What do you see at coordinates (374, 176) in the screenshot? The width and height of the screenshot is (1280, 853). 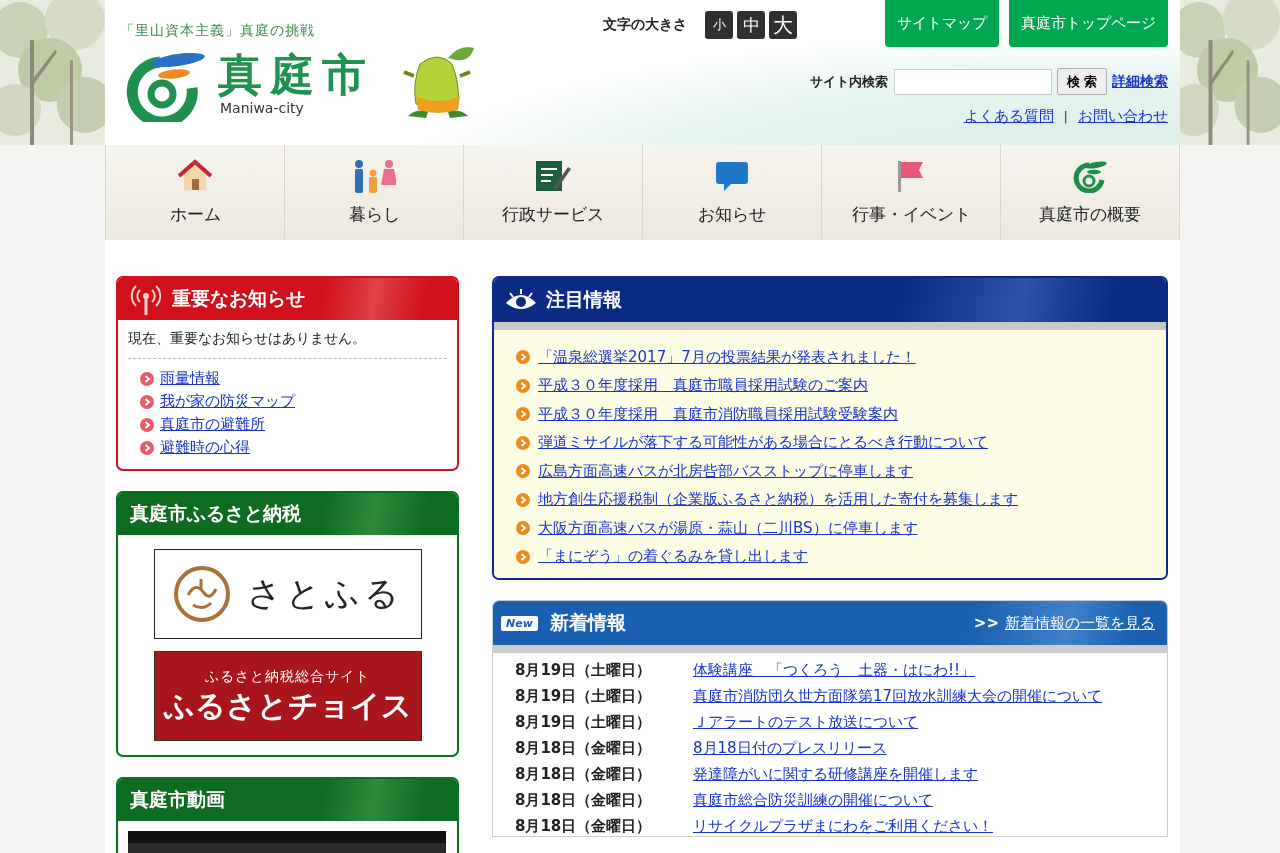 I see `family-icon` at bounding box center [374, 176].